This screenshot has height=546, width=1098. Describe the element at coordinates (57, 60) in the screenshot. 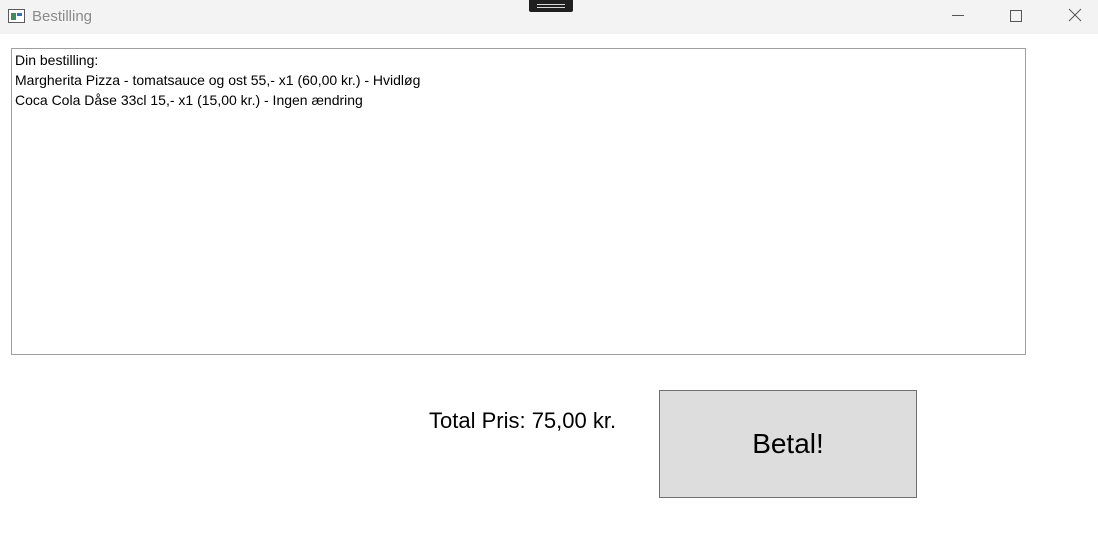

I see `order-heading: Din bestilling:` at that location.